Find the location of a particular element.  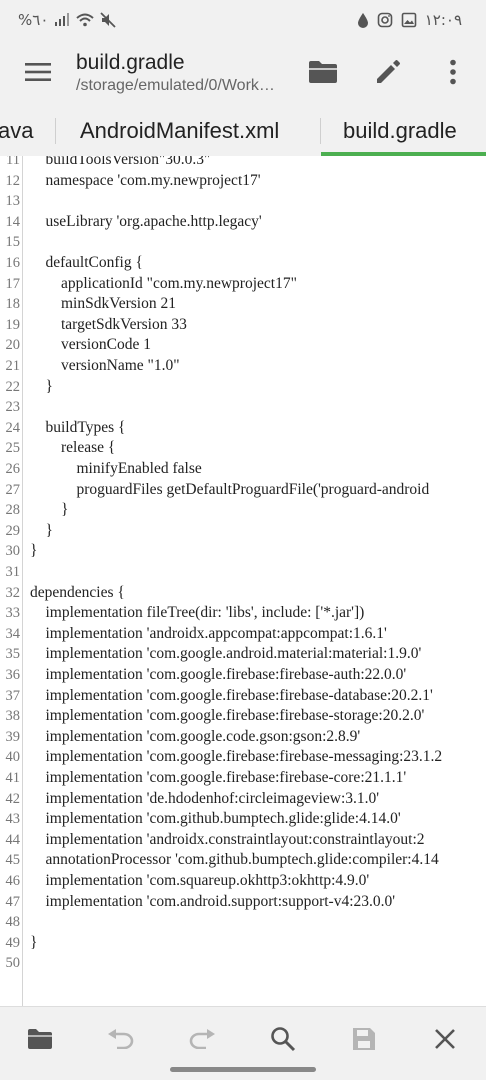

search-icon is located at coordinates (283, 1039).